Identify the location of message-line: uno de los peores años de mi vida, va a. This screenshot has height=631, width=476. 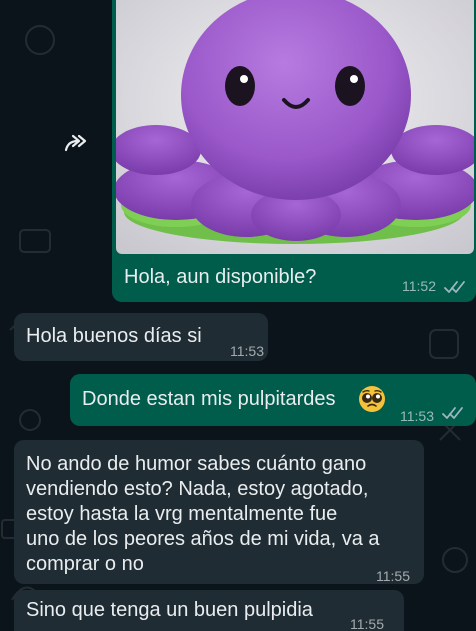
(203, 539).